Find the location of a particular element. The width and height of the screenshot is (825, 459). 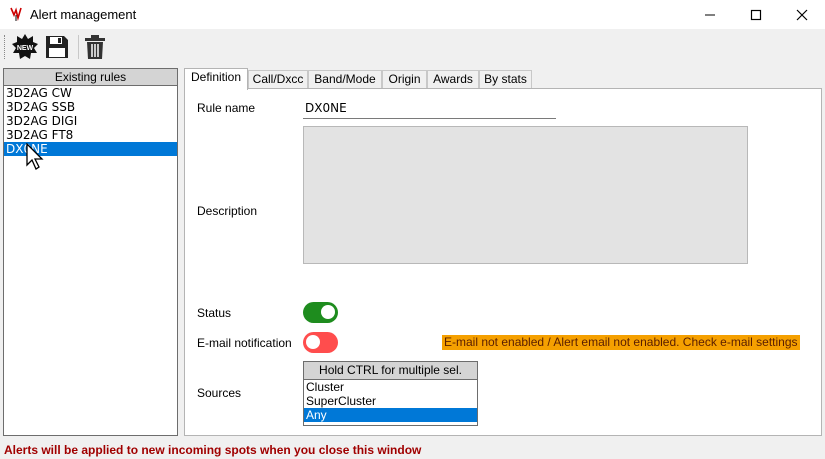

floppy-disk-icon is located at coordinates (57, 47).